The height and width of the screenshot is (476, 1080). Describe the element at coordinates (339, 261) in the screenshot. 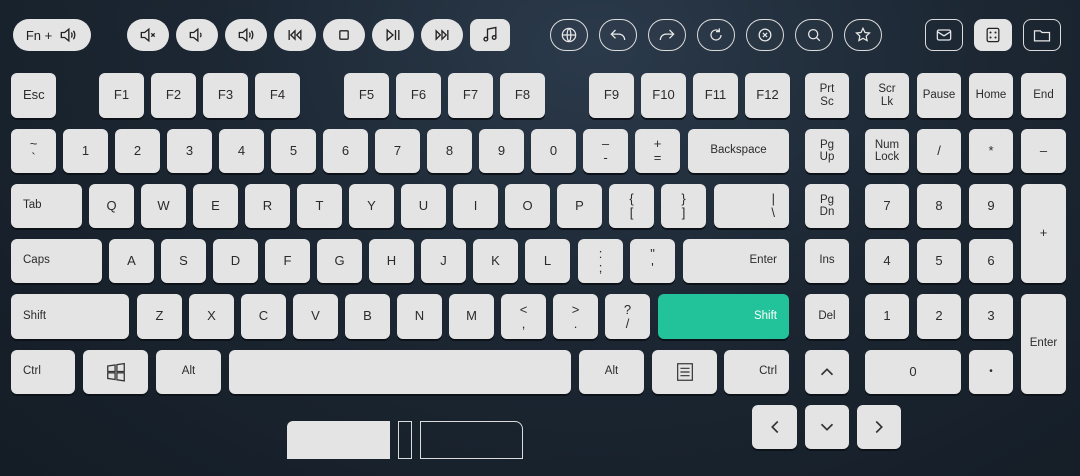

I see `key-g: G` at that location.